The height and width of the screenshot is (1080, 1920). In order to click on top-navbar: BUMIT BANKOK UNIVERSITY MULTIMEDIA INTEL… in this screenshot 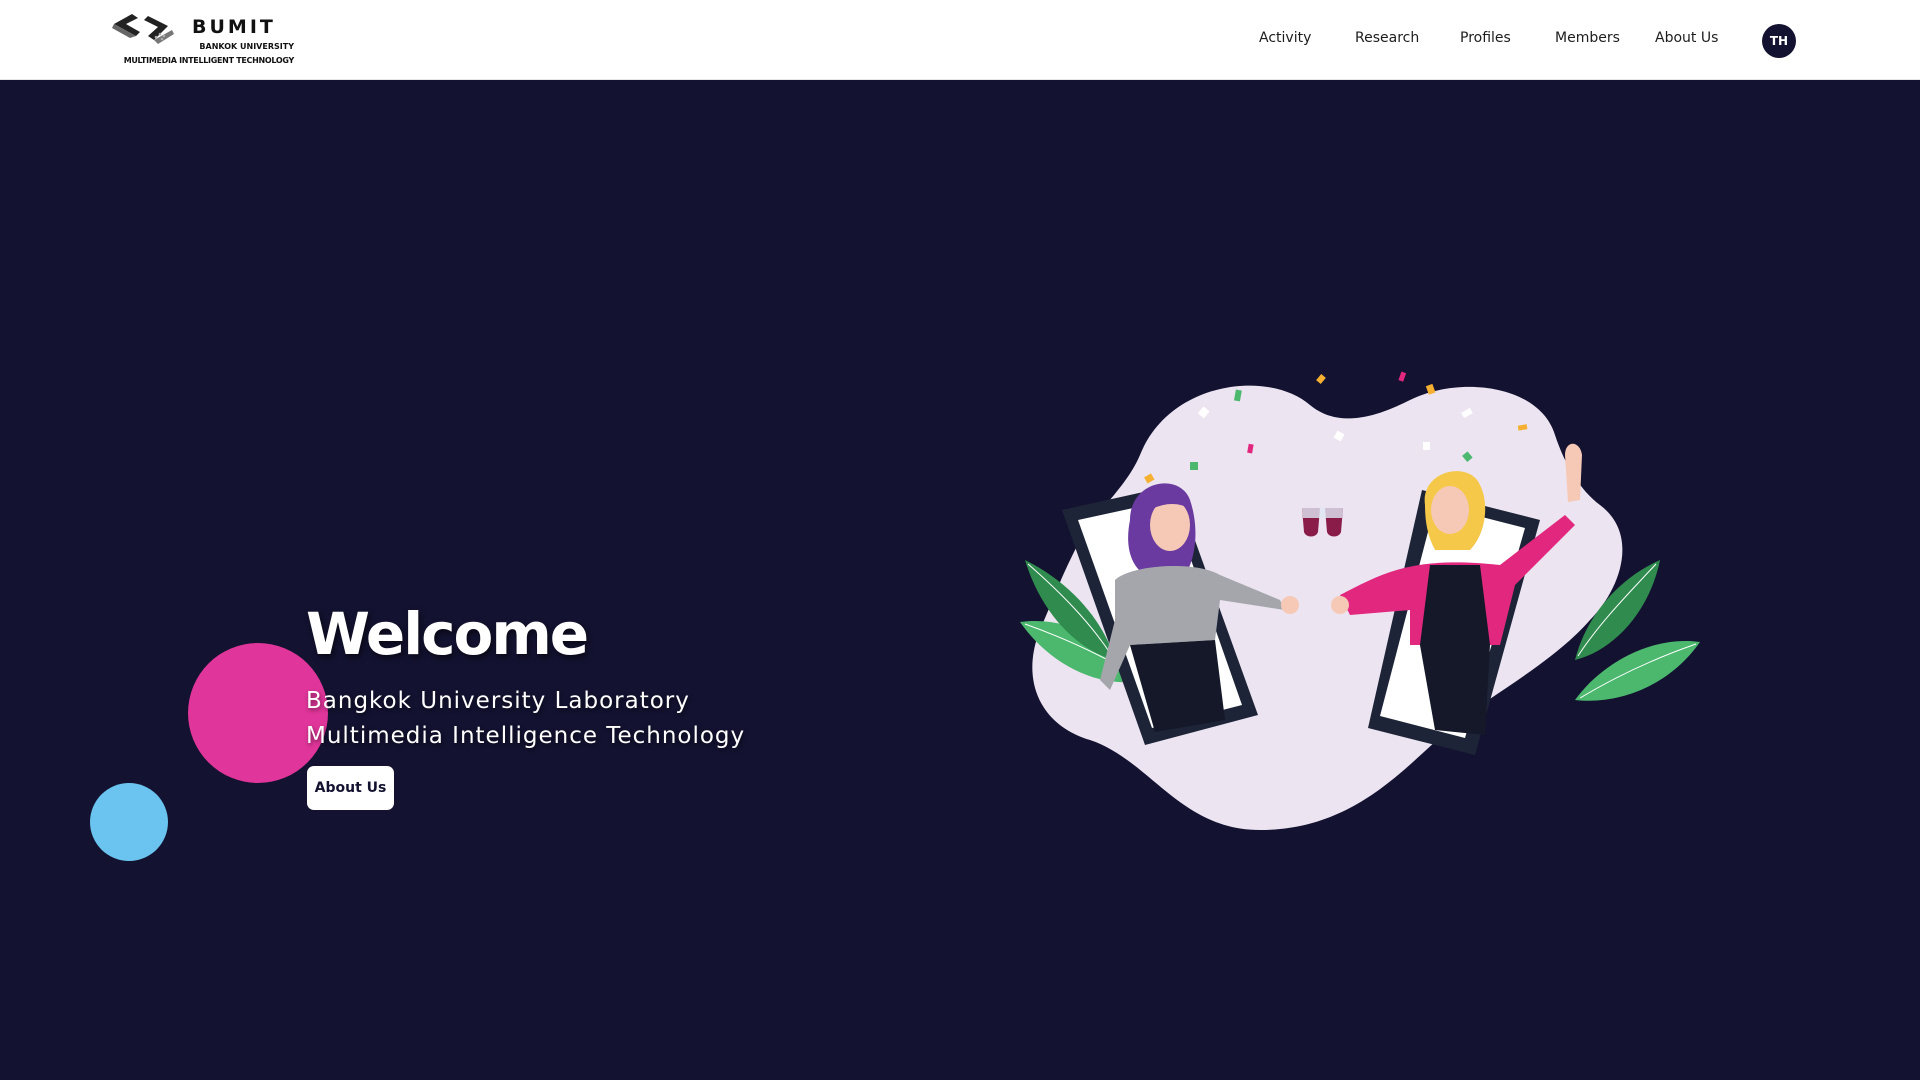, I will do `click(960, 40)`.